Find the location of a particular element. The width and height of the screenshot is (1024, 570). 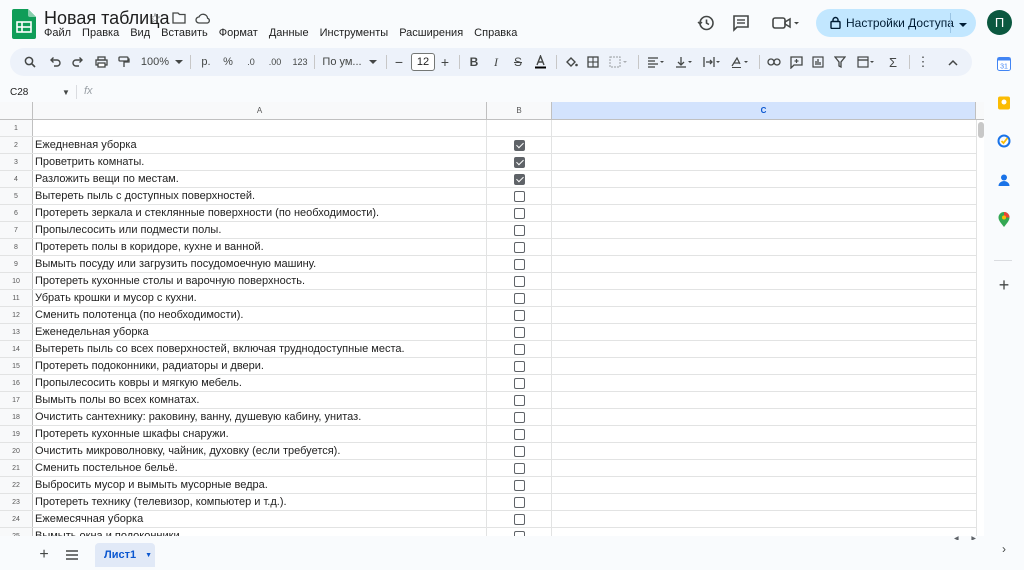

row-number: 10 is located at coordinates (16, 281).